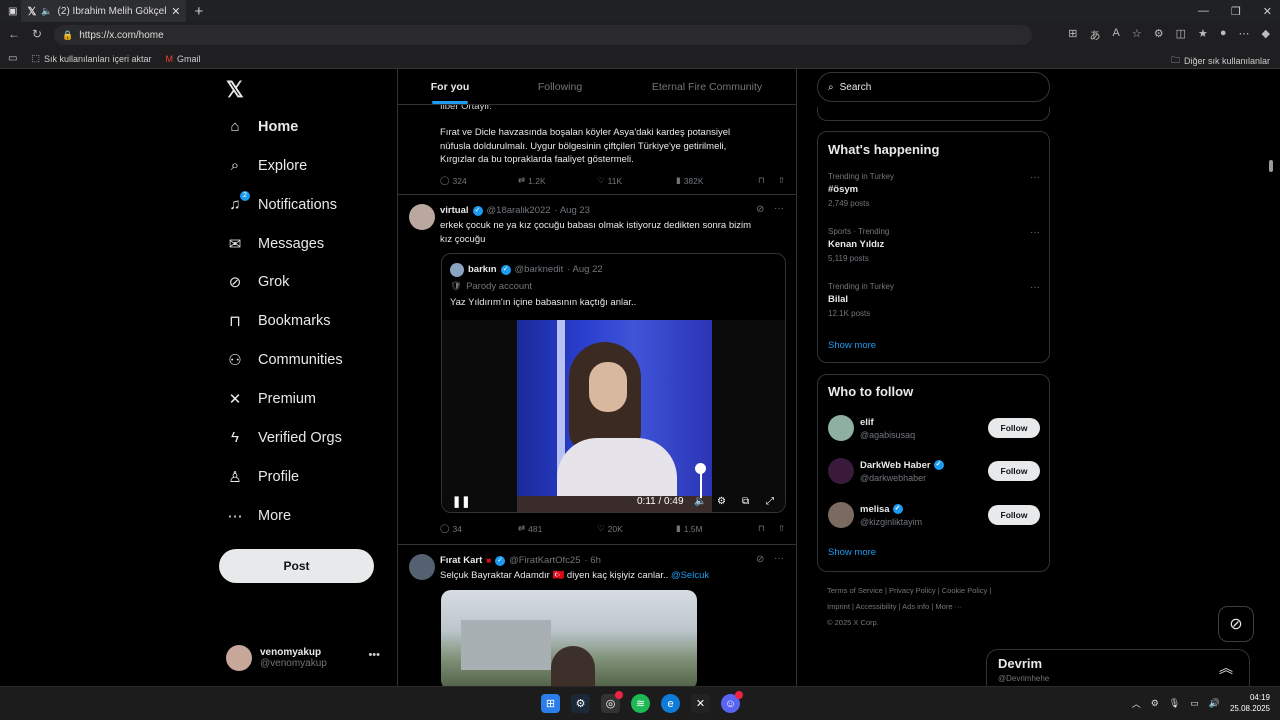  I want to click on steam-icon: ⚙, so click(580, 703).